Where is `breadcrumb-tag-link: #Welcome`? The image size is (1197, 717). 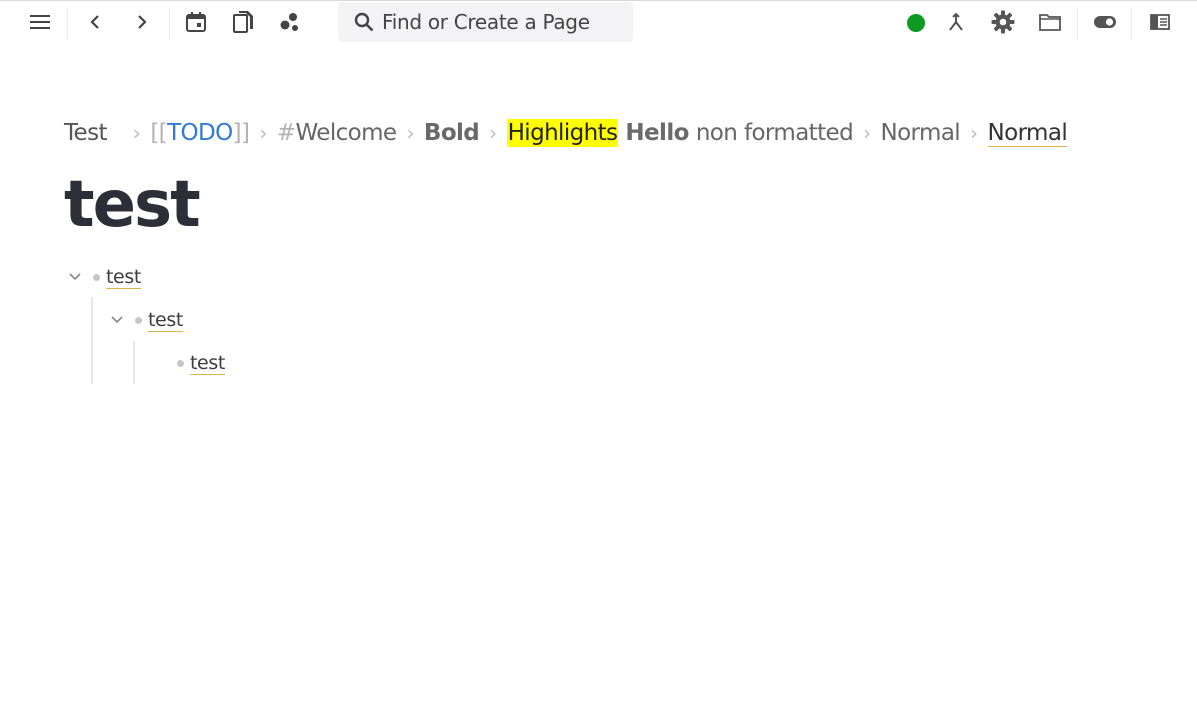 breadcrumb-tag-link: #Welcome is located at coordinates (337, 133).